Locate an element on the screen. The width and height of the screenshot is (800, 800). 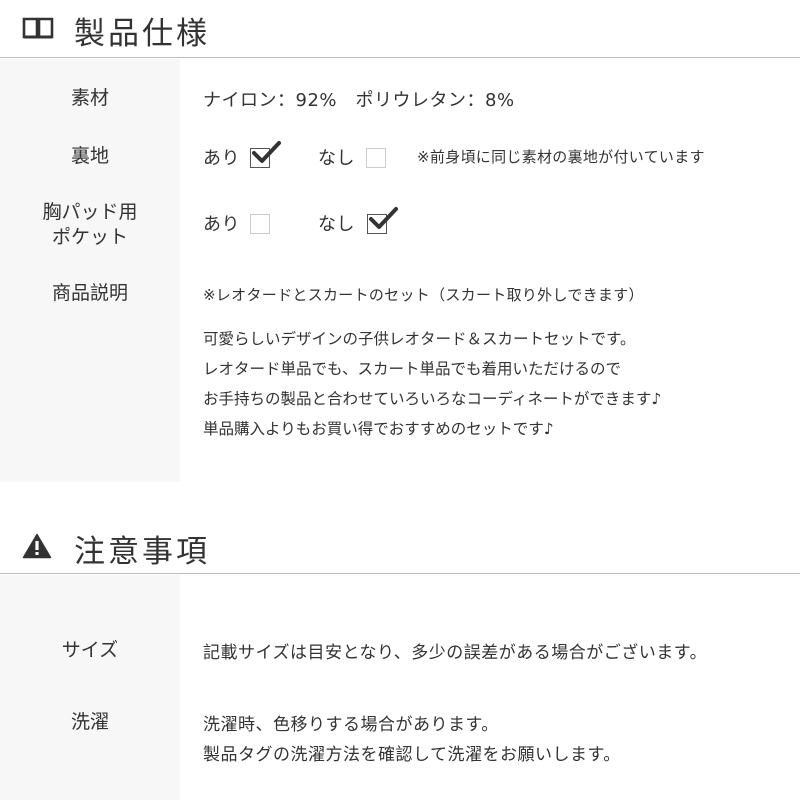
caution-section-header: 注意事項 is located at coordinates (400, 545).